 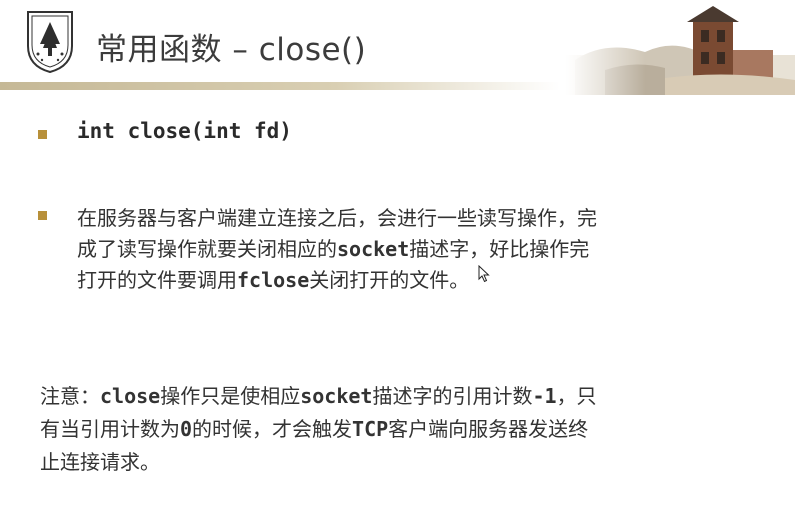 I want to click on paragraph-line: 成了读写操作就要关闭相应的socket描述字，好比操作完, so click(x=333, y=249).